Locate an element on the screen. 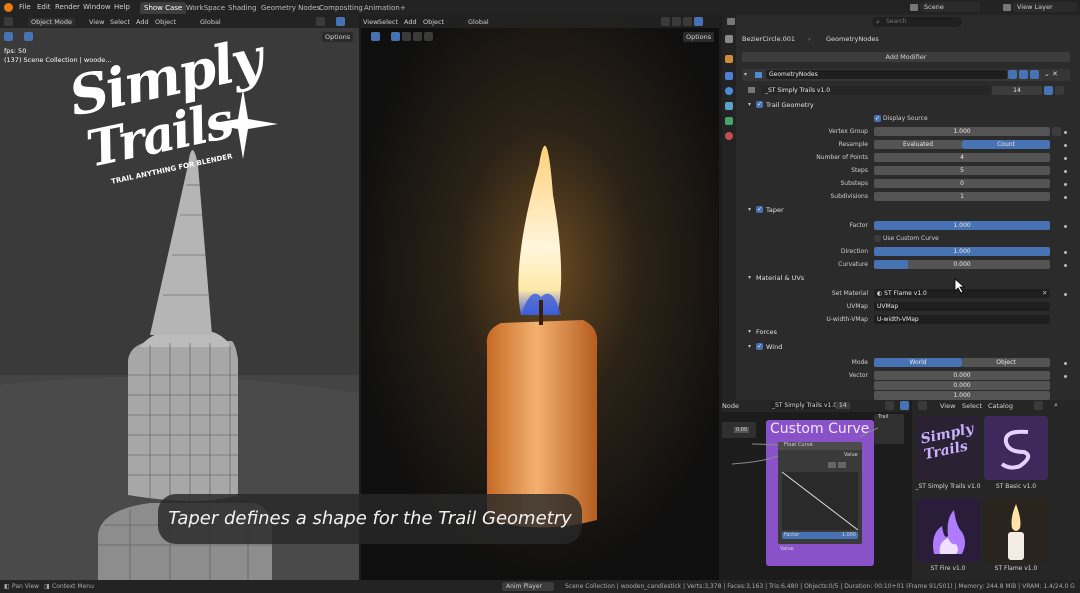 Image resolution: width=1080 pixels, height=593 pixels. vp-left-menu-view: View is located at coordinates (96, 22).